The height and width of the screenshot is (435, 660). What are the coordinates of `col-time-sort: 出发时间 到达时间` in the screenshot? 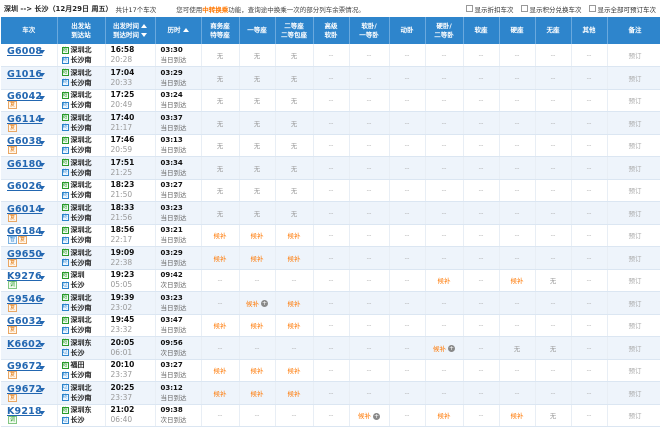 It's located at (130, 30).